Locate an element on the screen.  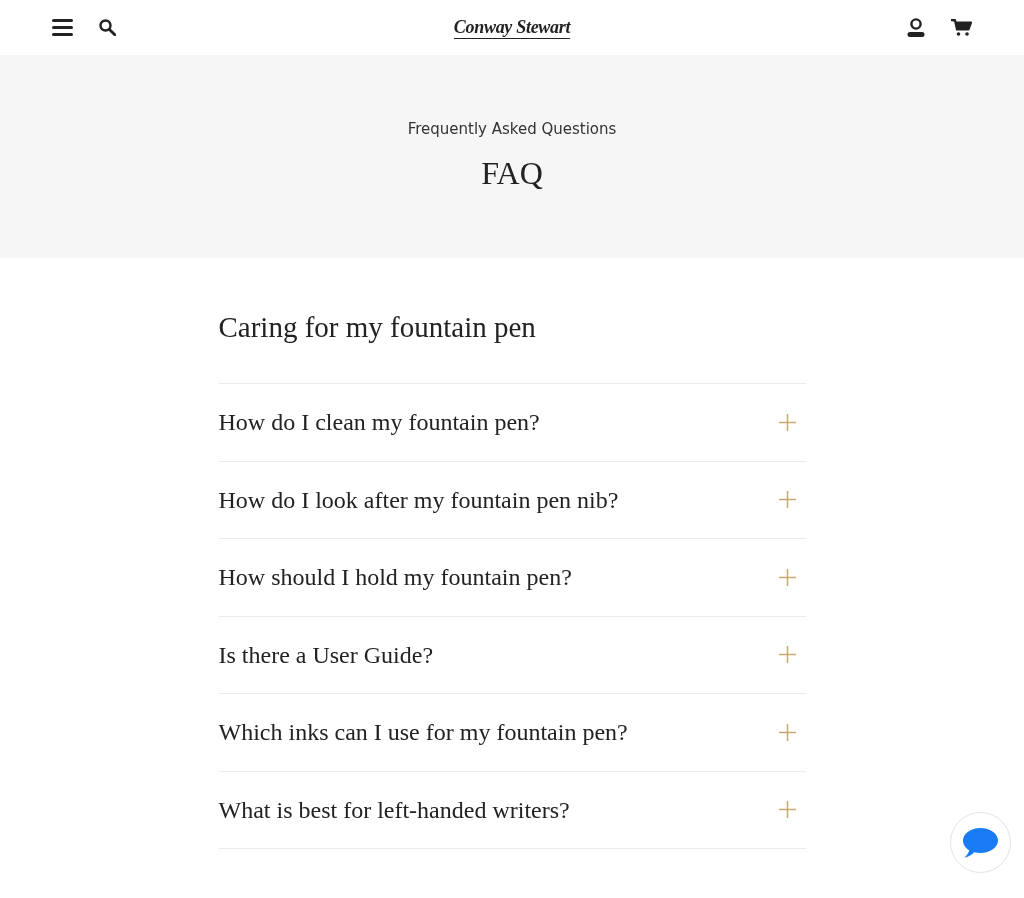
faq-question-row: How should I hold my fountain pen? is located at coordinates (512, 577).